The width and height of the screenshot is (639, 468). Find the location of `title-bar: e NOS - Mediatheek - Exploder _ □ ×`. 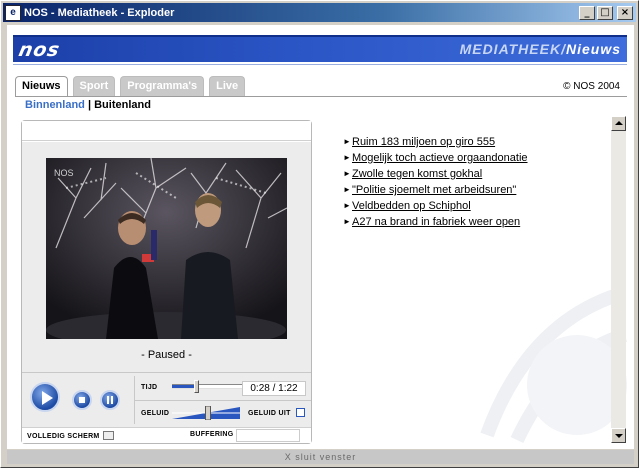

title-bar: e NOS - Mediatheek - Exploder _ □ × is located at coordinates (319, 12).